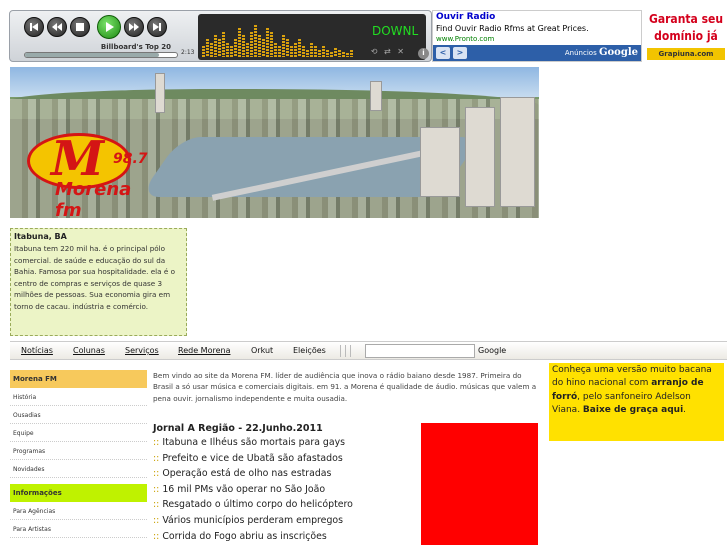  Describe the element at coordinates (109, 27) in the screenshot. I see `play-icon` at that location.